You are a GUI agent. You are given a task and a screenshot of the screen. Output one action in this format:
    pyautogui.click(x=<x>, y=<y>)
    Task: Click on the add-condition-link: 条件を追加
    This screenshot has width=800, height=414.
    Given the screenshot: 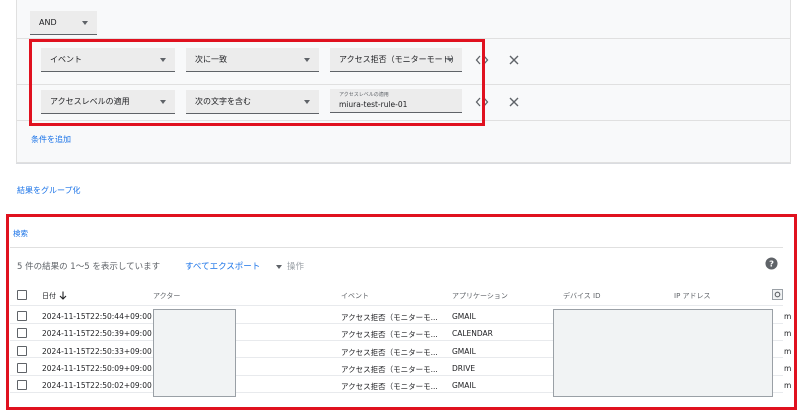 What is the action you would take?
    pyautogui.click(x=51, y=139)
    